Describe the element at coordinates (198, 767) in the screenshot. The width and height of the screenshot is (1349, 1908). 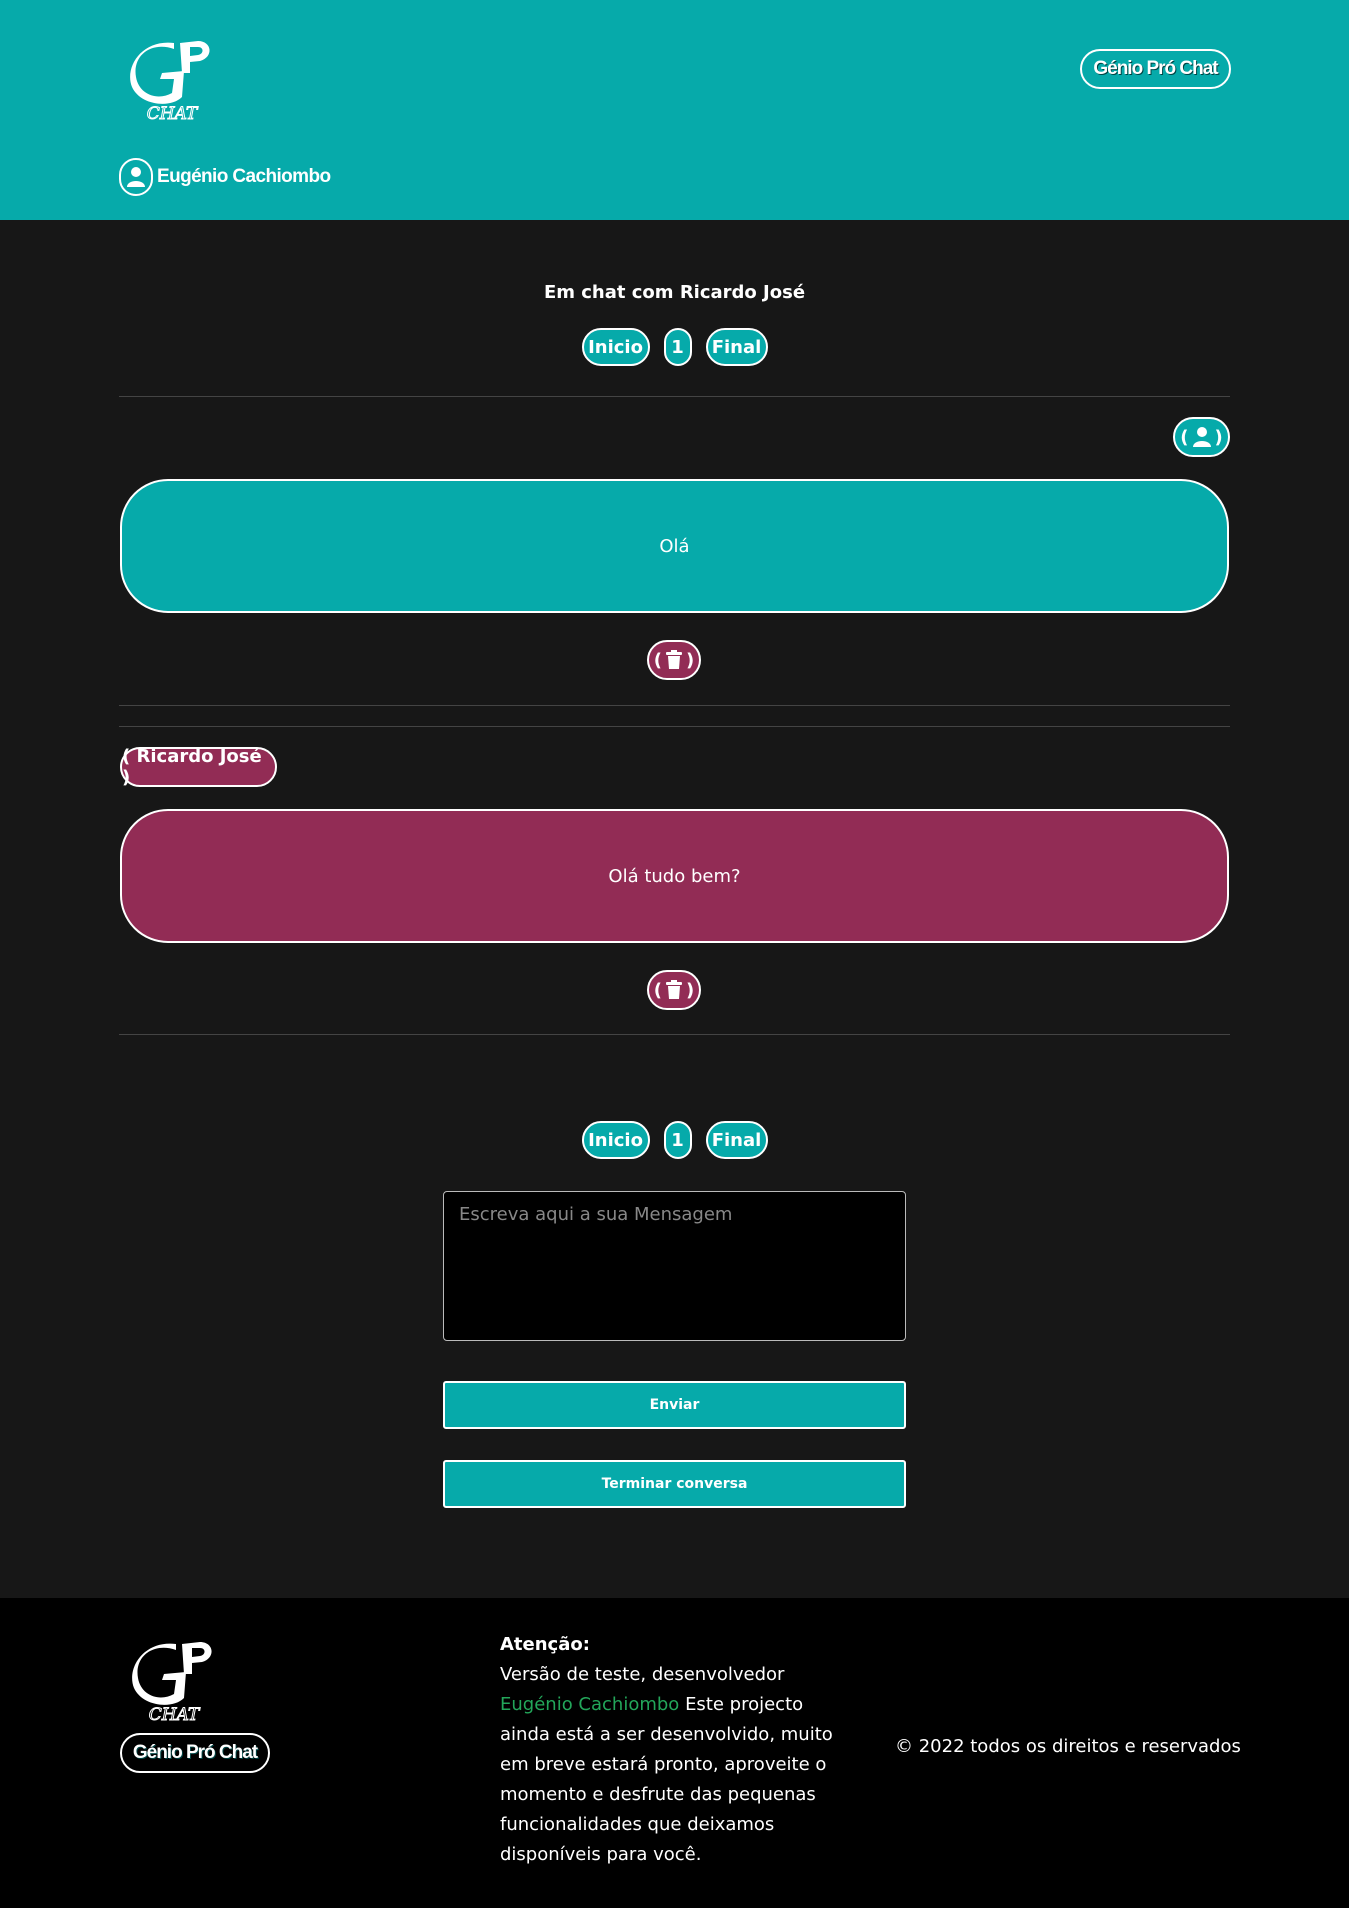
I see `sender-name-badge: ( Ricardo José )` at that location.